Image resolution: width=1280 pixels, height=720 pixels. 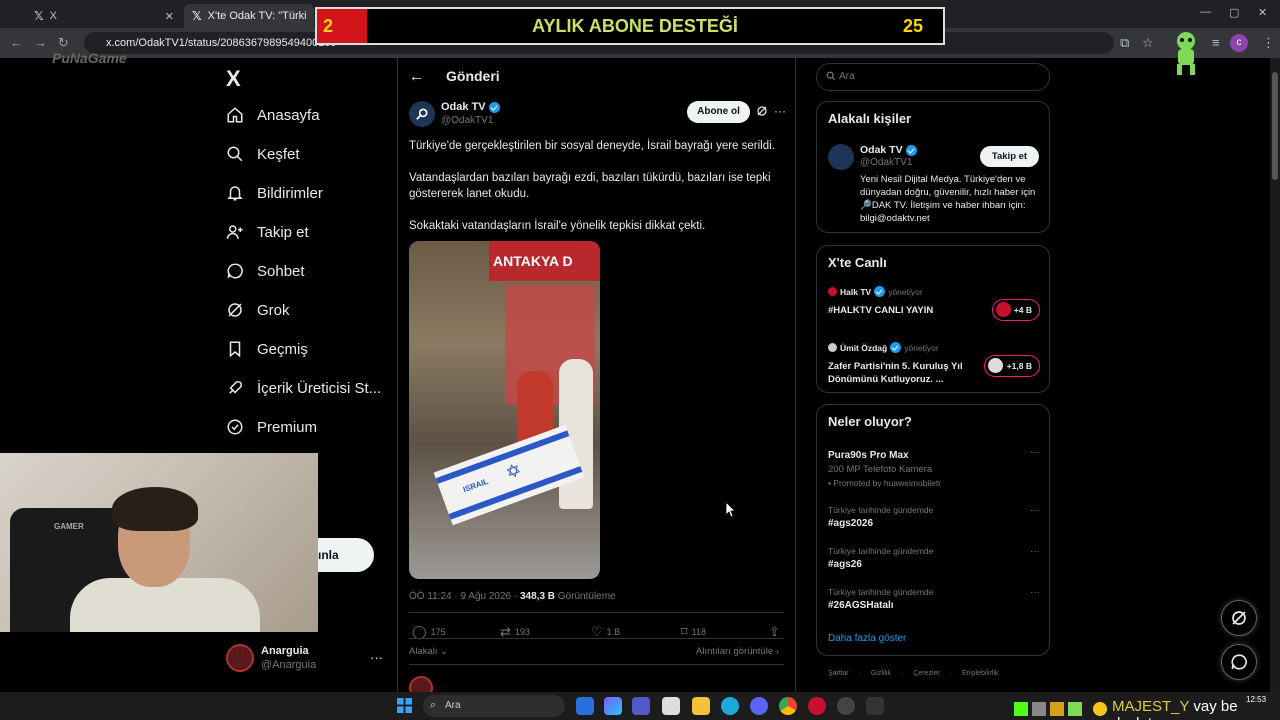 I want to click on browser-tab-active: 𝕏 X'te Odak TV: "Türkiye'de g, so click(x=249, y=16).